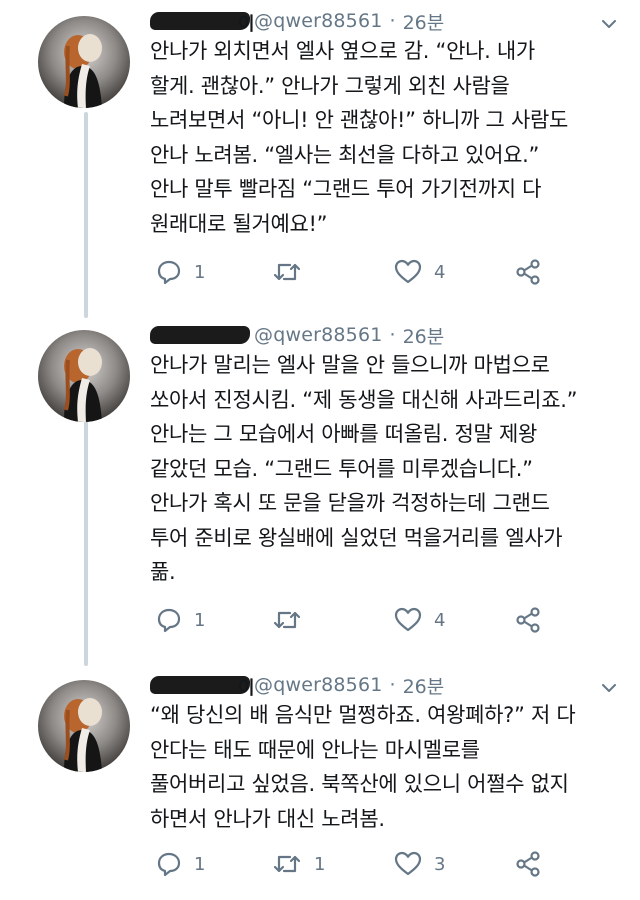 The height and width of the screenshot is (900, 640). Describe the element at coordinates (200, 335) in the screenshot. I see `redacted-display-name` at that location.